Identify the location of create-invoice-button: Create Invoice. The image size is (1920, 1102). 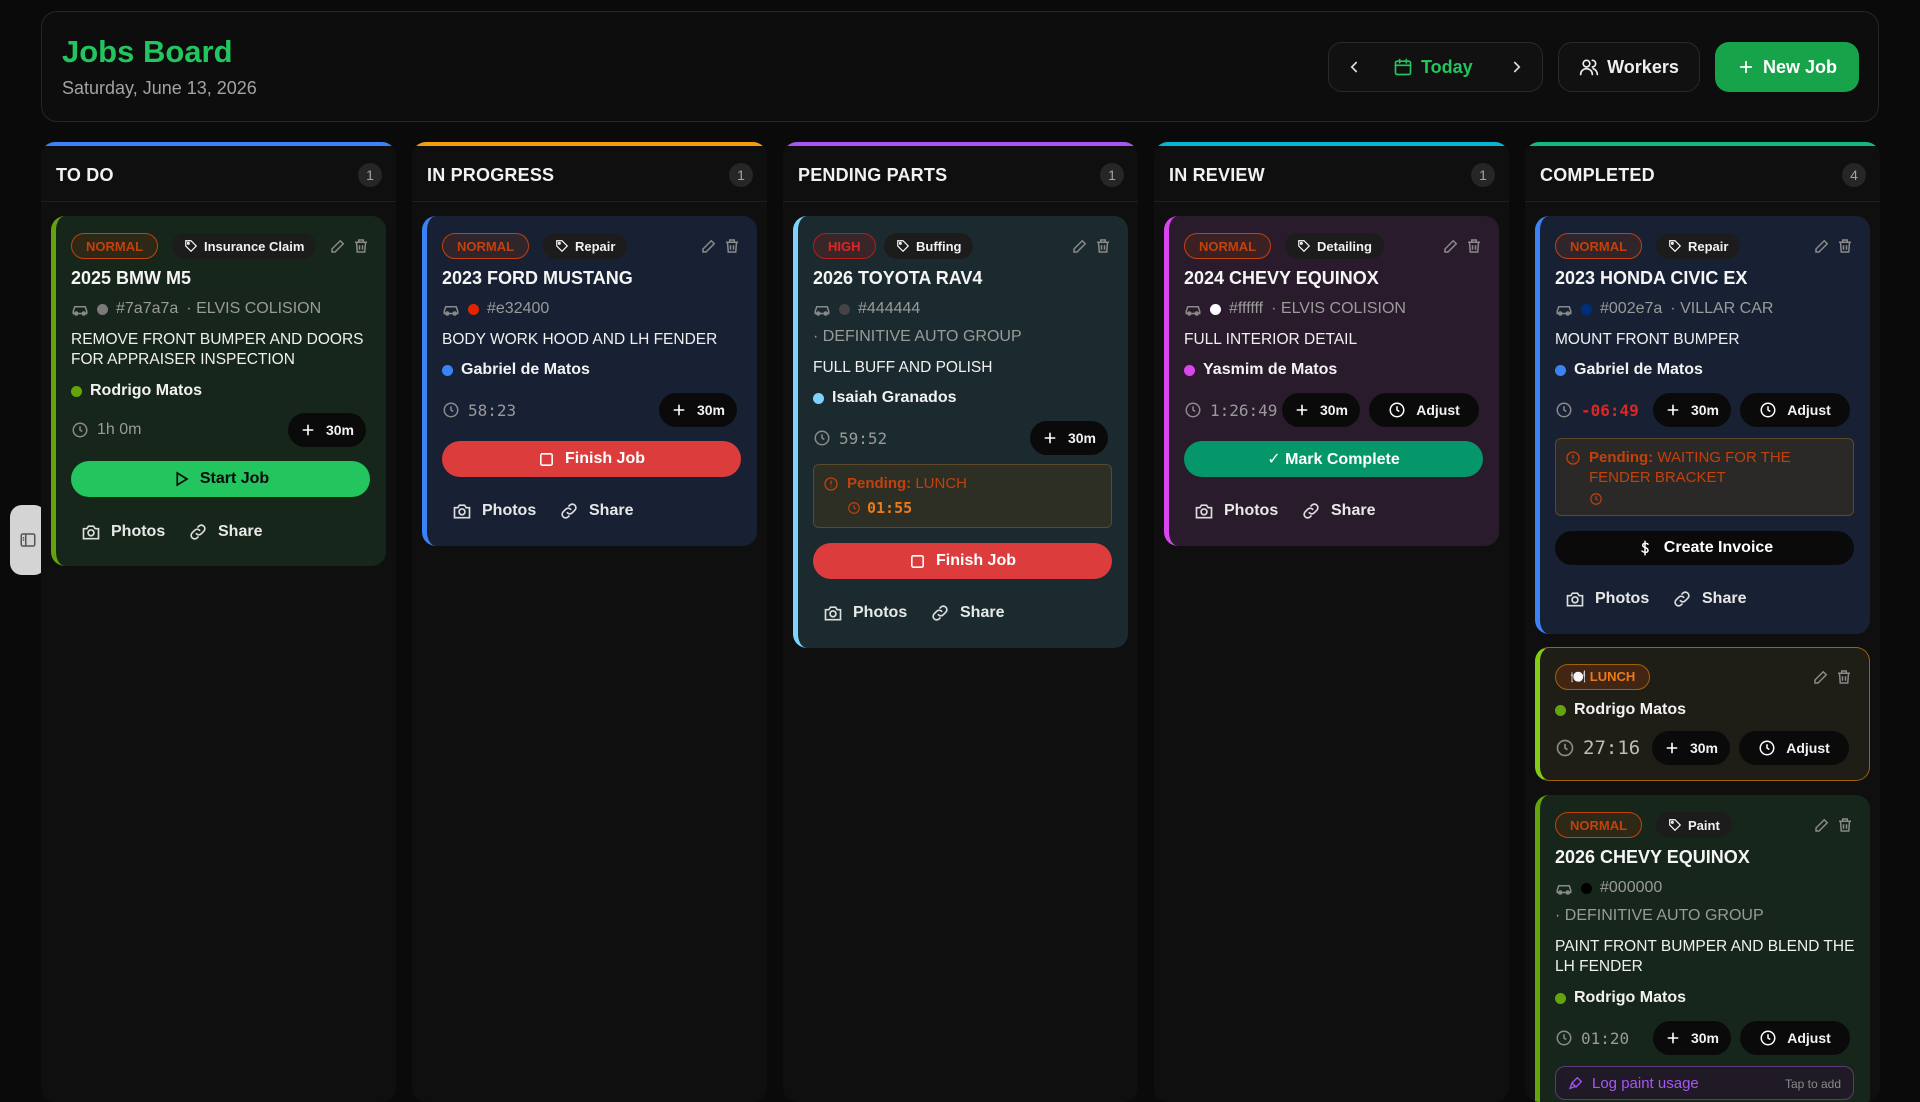
(1704, 548).